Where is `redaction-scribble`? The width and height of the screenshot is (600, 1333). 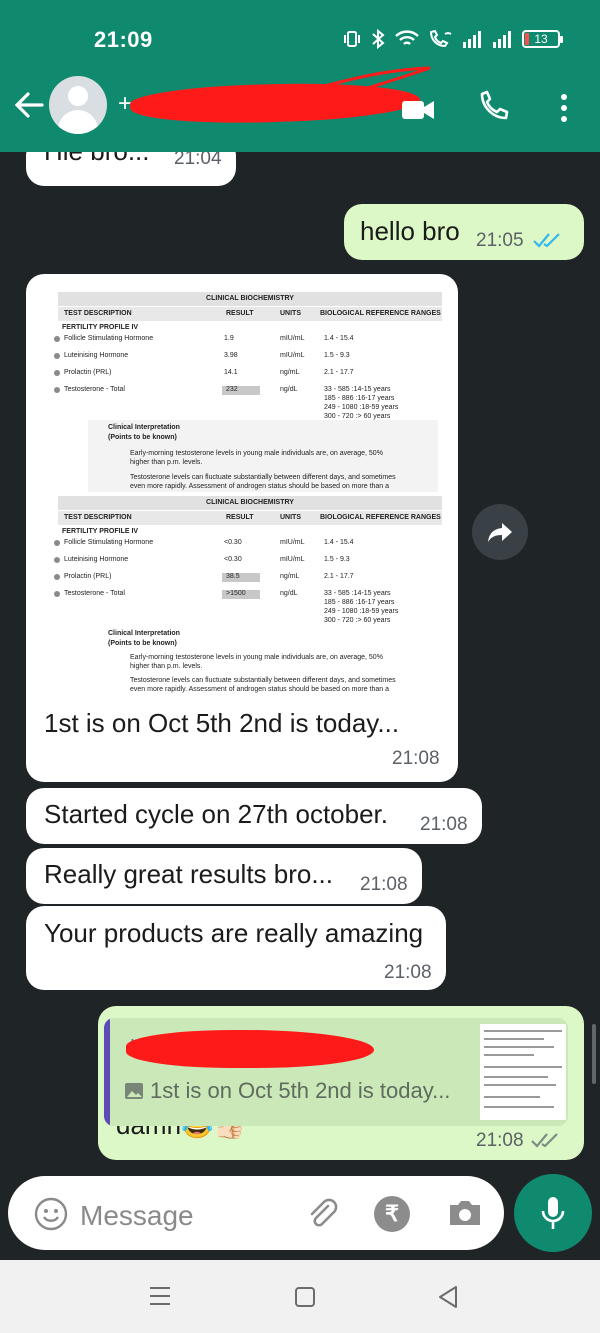 redaction-scribble is located at coordinates (366, 82).